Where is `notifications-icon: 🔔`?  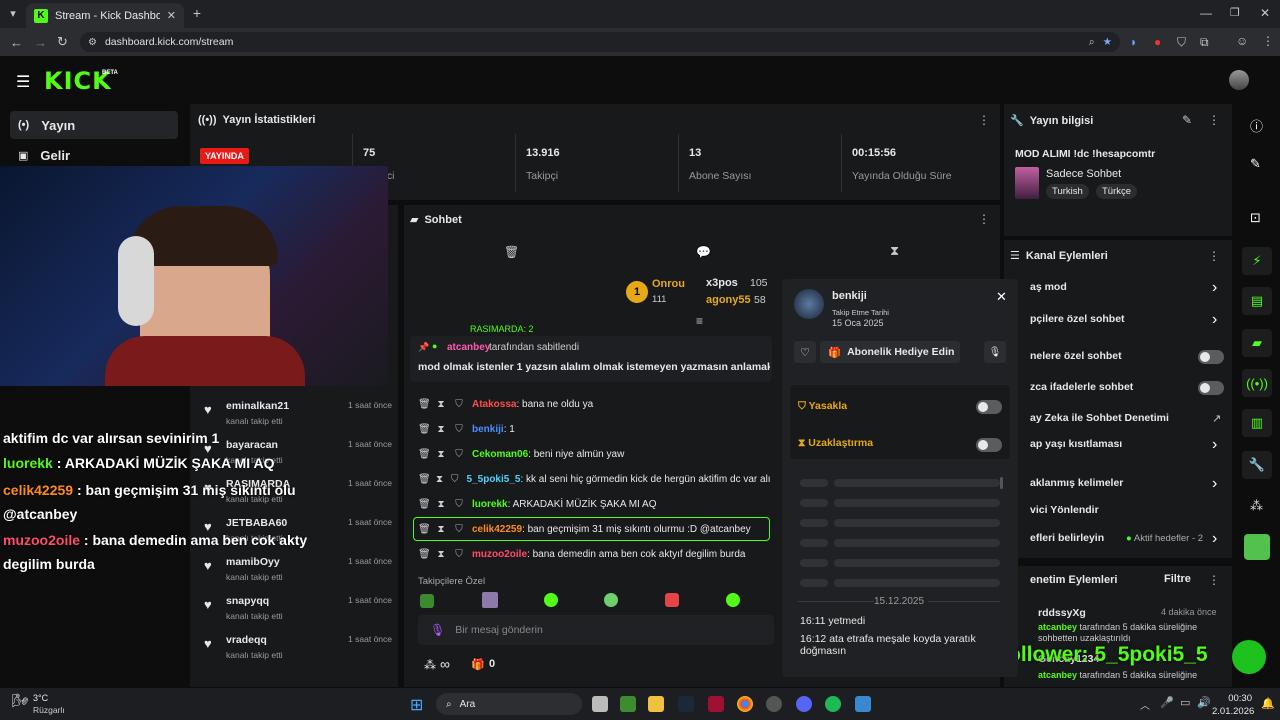
notifications-icon: 🔔 is located at coordinates (1268, 703).